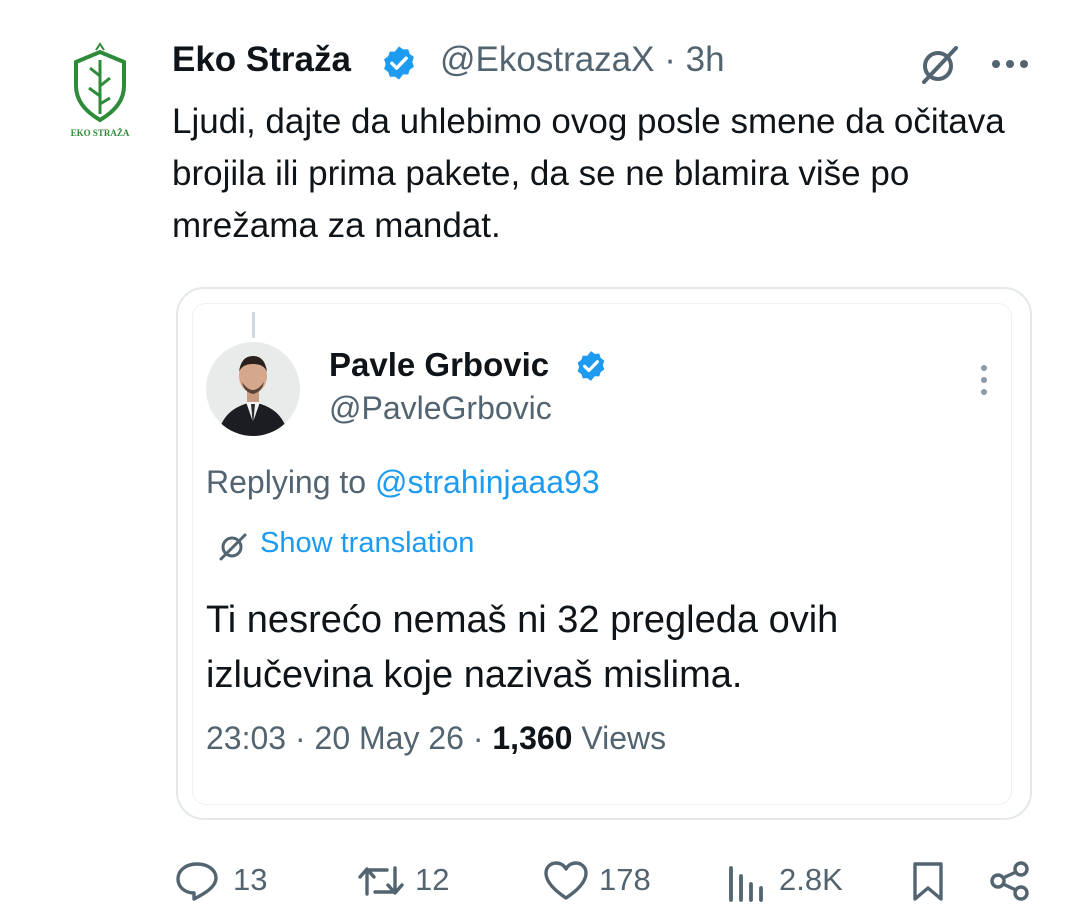 This screenshot has width=1080, height=921. What do you see at coordinates (233, 547) in the screenshot?
I see `translate-icon` at bounding box center [233, 547].